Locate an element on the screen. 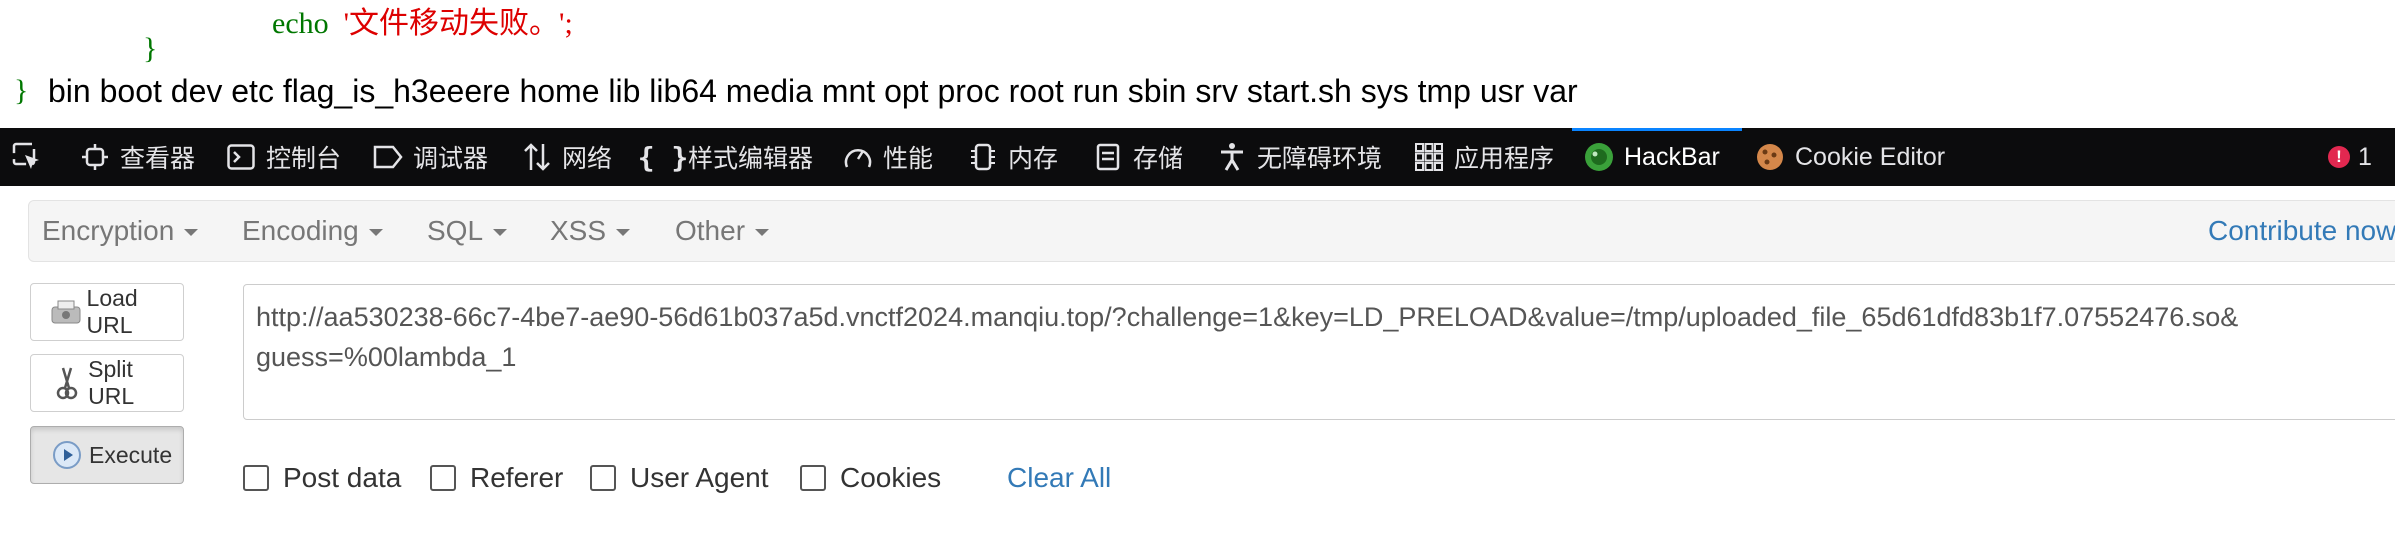 Image resolution: width=2395 pixels, height=533 pixels. contribute-link: Contribute now! H is located at coordinates (2301, 231).